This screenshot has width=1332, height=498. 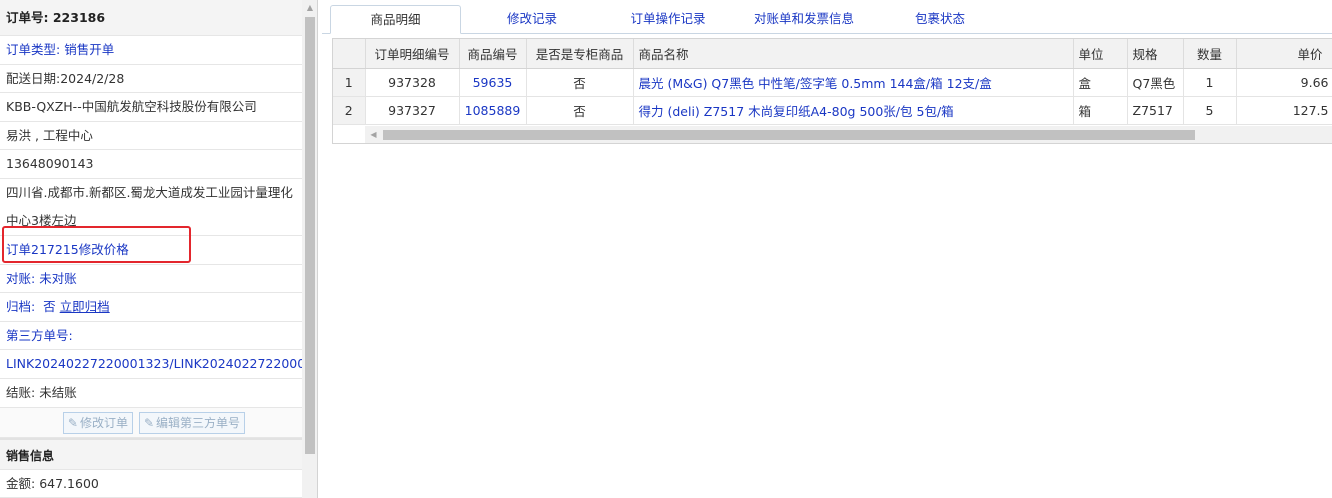 What do you see at coordinates (151, 336) in the screenshot?
I see `third-party-label: 第三方单号:` at bounding box center [151, 336].